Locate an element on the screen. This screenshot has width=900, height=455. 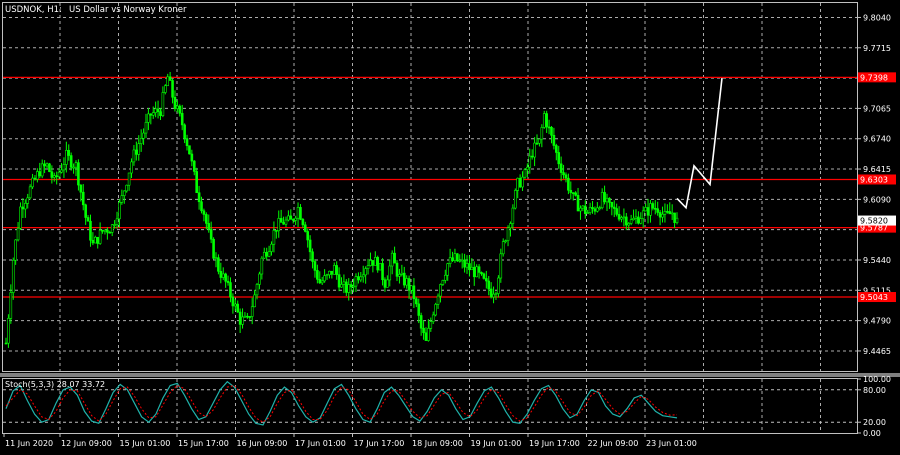
time-tick-label: 19 Jun 01:00 is located at coordinates (496, 443).